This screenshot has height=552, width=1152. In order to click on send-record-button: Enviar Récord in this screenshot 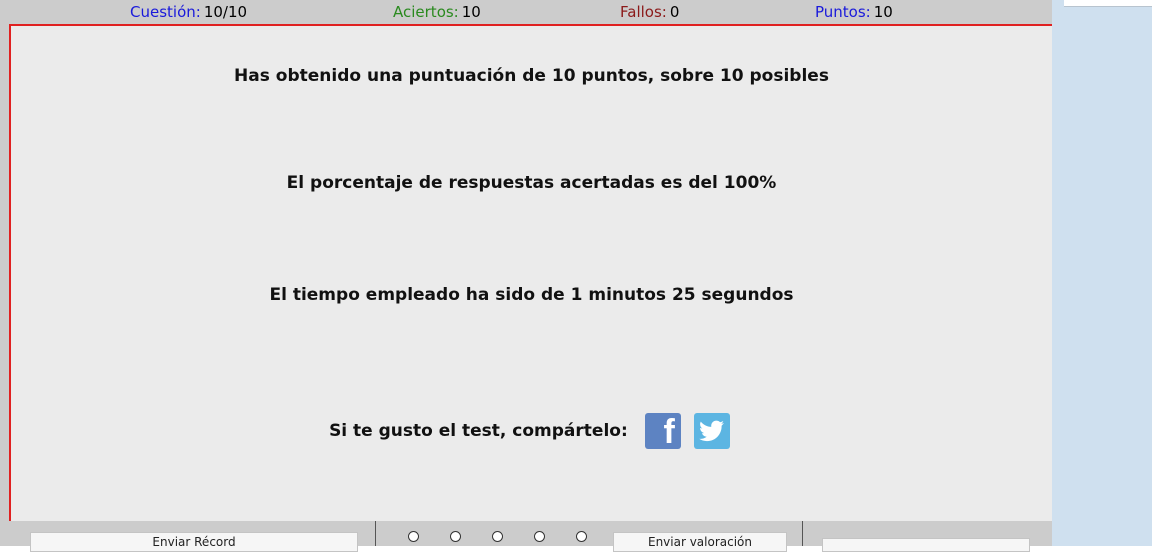, I will do `click(194, 542)`.